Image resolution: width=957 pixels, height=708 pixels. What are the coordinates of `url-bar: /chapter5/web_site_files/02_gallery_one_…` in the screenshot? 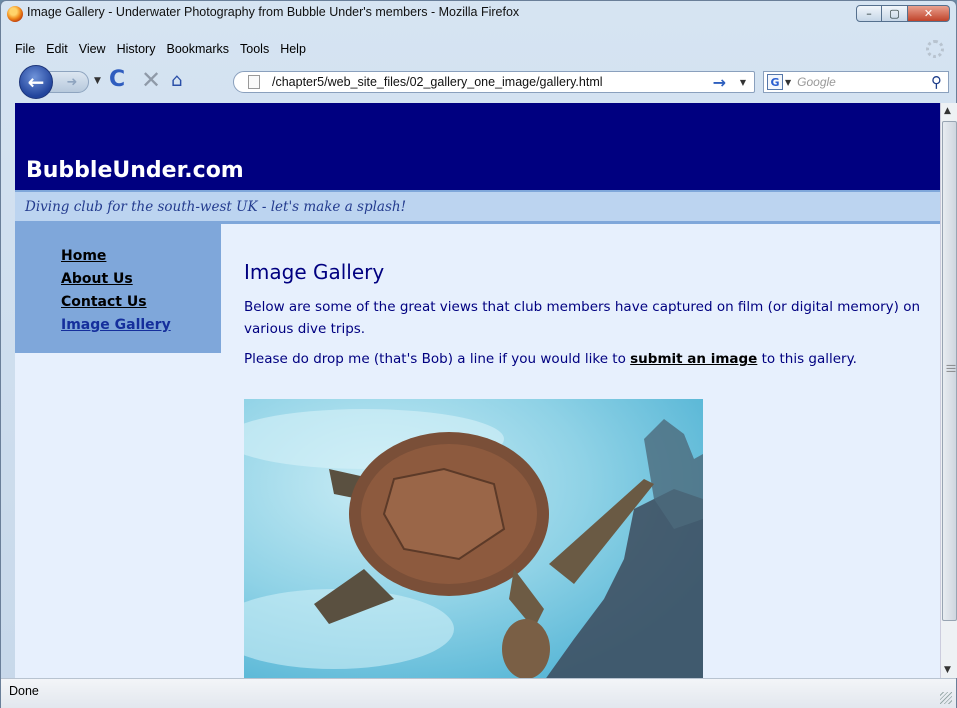 It's located at (494, 82).